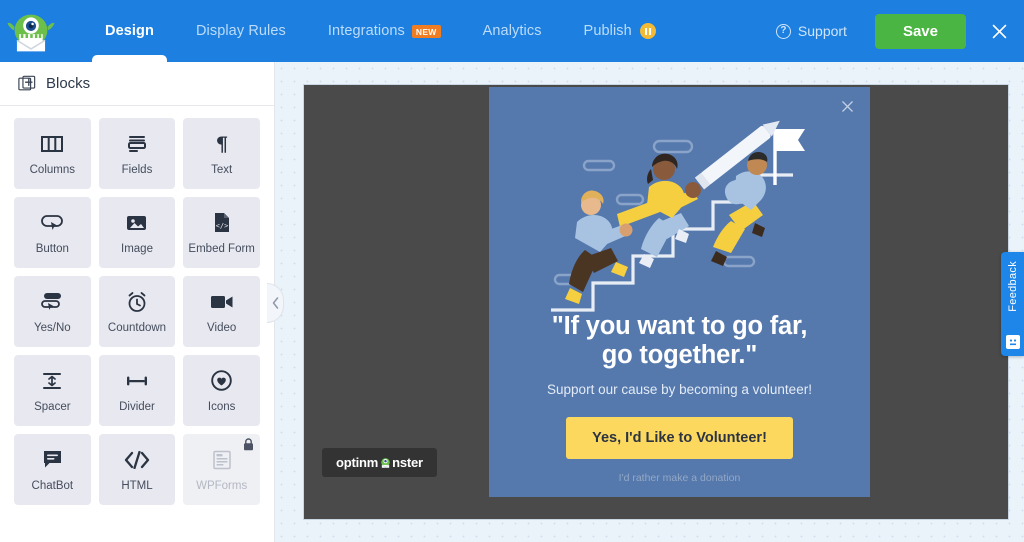 This screenshot has height=542, width=1024. I want to click on block-label: Button, so click(52, 248).